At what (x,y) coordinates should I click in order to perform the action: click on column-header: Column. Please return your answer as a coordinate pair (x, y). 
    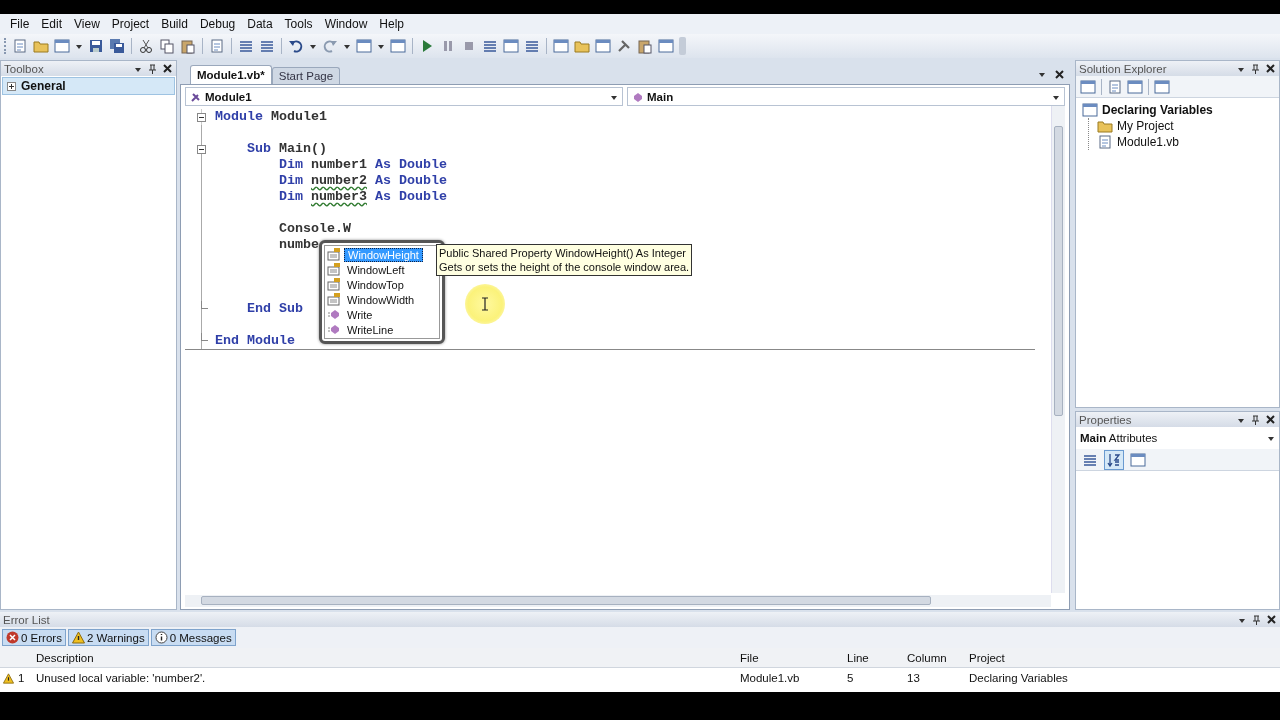
    Looking at the image, I should click on (934, 657).